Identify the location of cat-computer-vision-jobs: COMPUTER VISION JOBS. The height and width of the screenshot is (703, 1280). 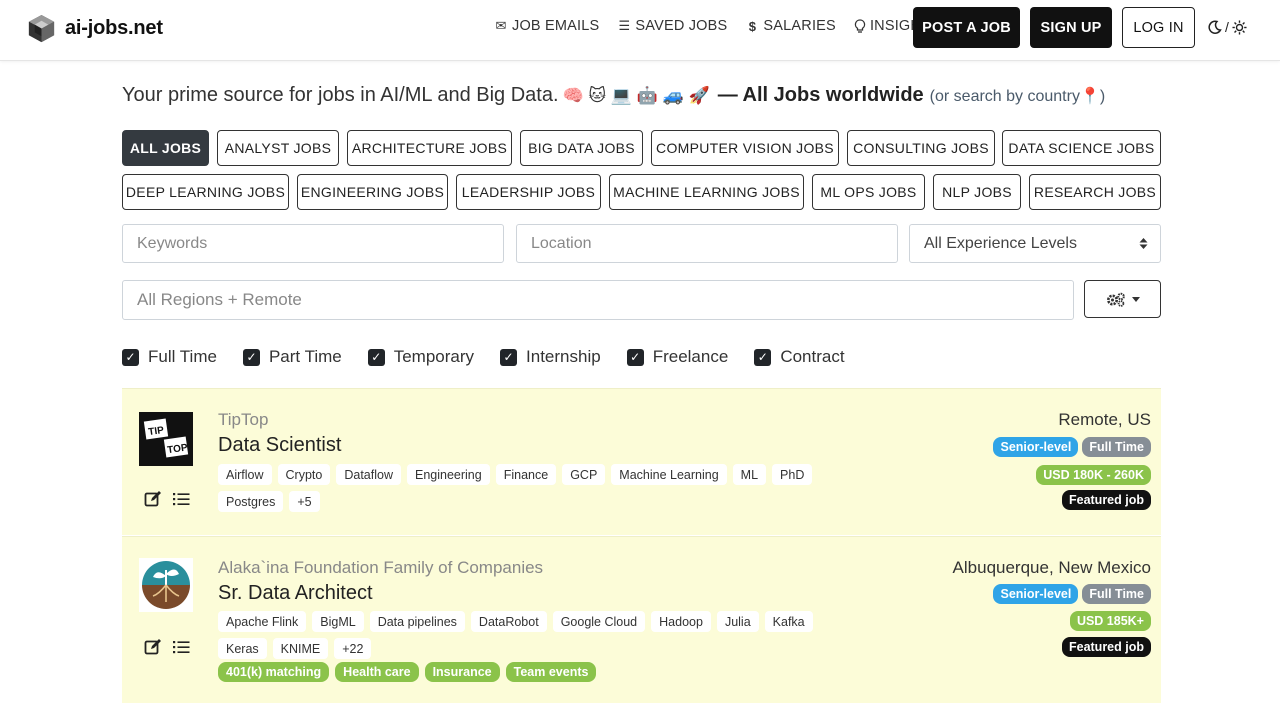
(745, 148).